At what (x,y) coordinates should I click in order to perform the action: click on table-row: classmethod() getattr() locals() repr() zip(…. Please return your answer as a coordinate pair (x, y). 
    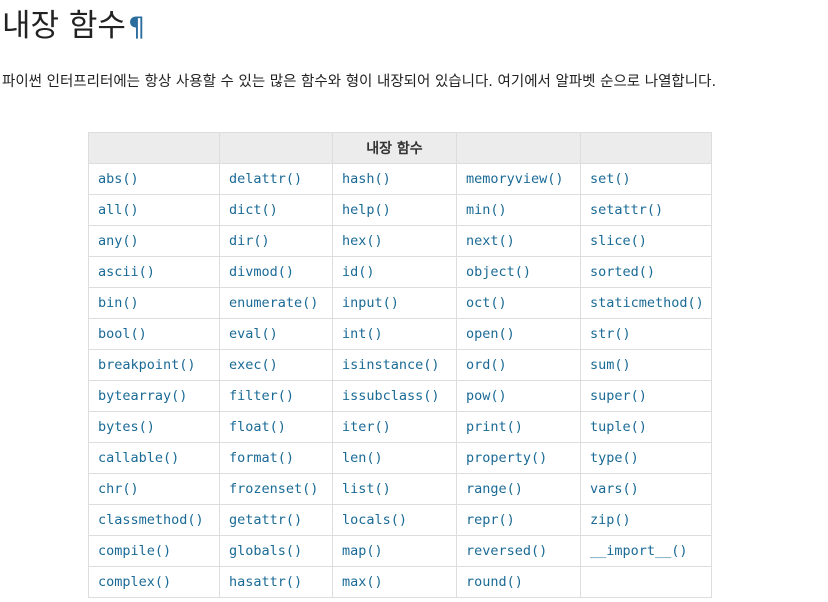
    Looking at the image, I should click on (400, 520).